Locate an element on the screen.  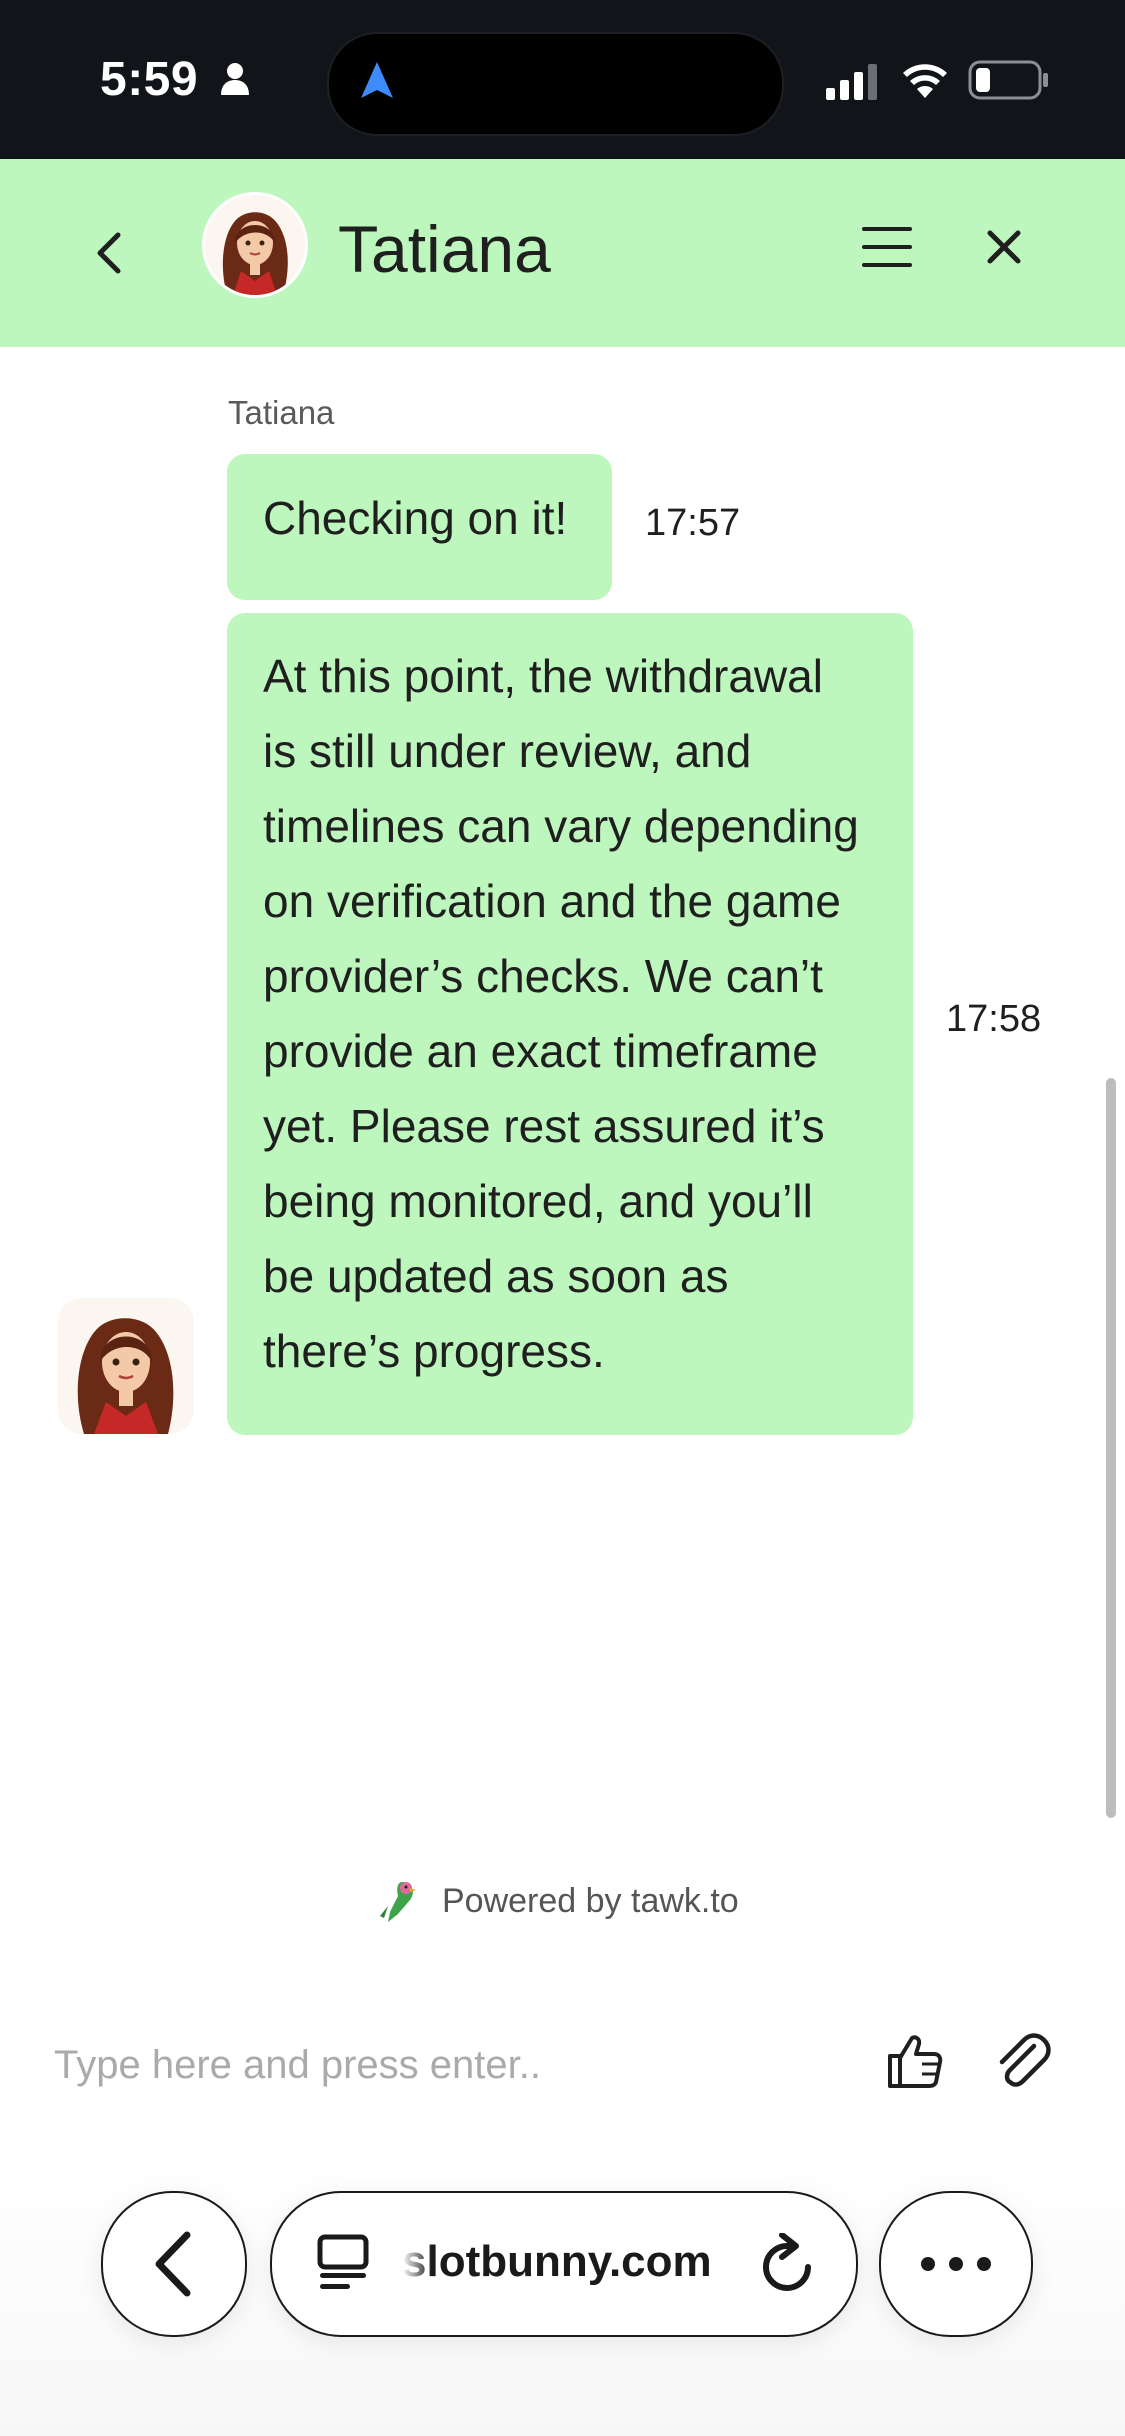
avatar is located at coordinates (255, 245).